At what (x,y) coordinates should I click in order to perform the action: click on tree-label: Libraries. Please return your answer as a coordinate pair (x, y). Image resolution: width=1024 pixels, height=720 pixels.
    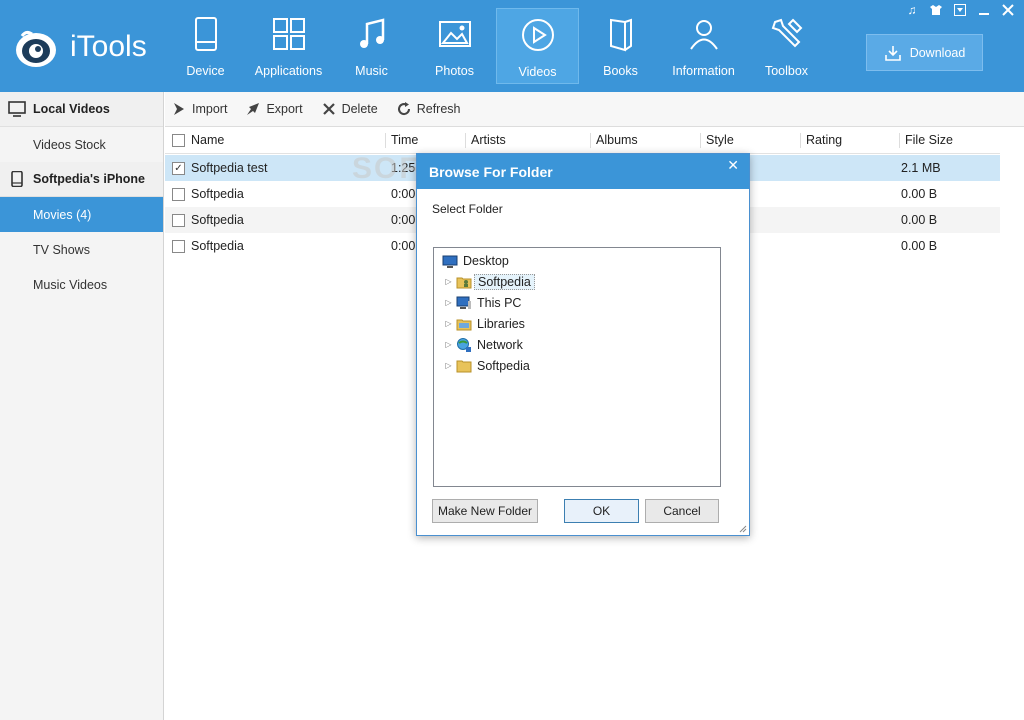
    Looking at the image, I should click on (501, 323).